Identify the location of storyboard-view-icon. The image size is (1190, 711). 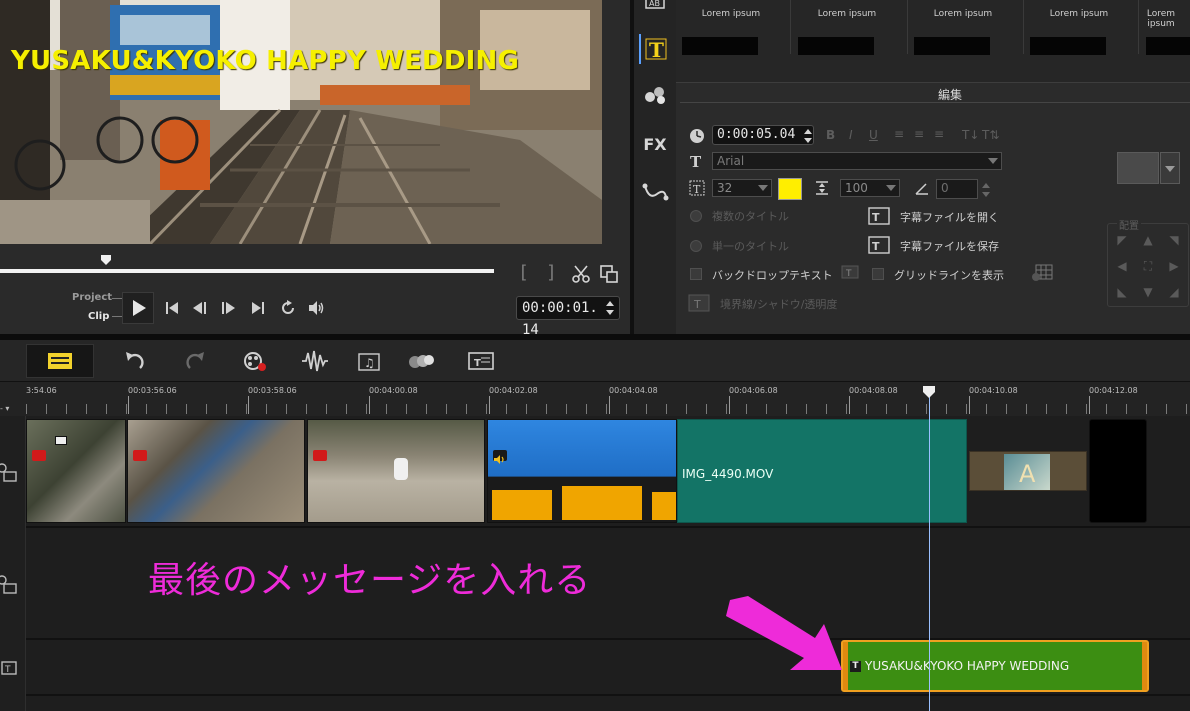
(3, 361).